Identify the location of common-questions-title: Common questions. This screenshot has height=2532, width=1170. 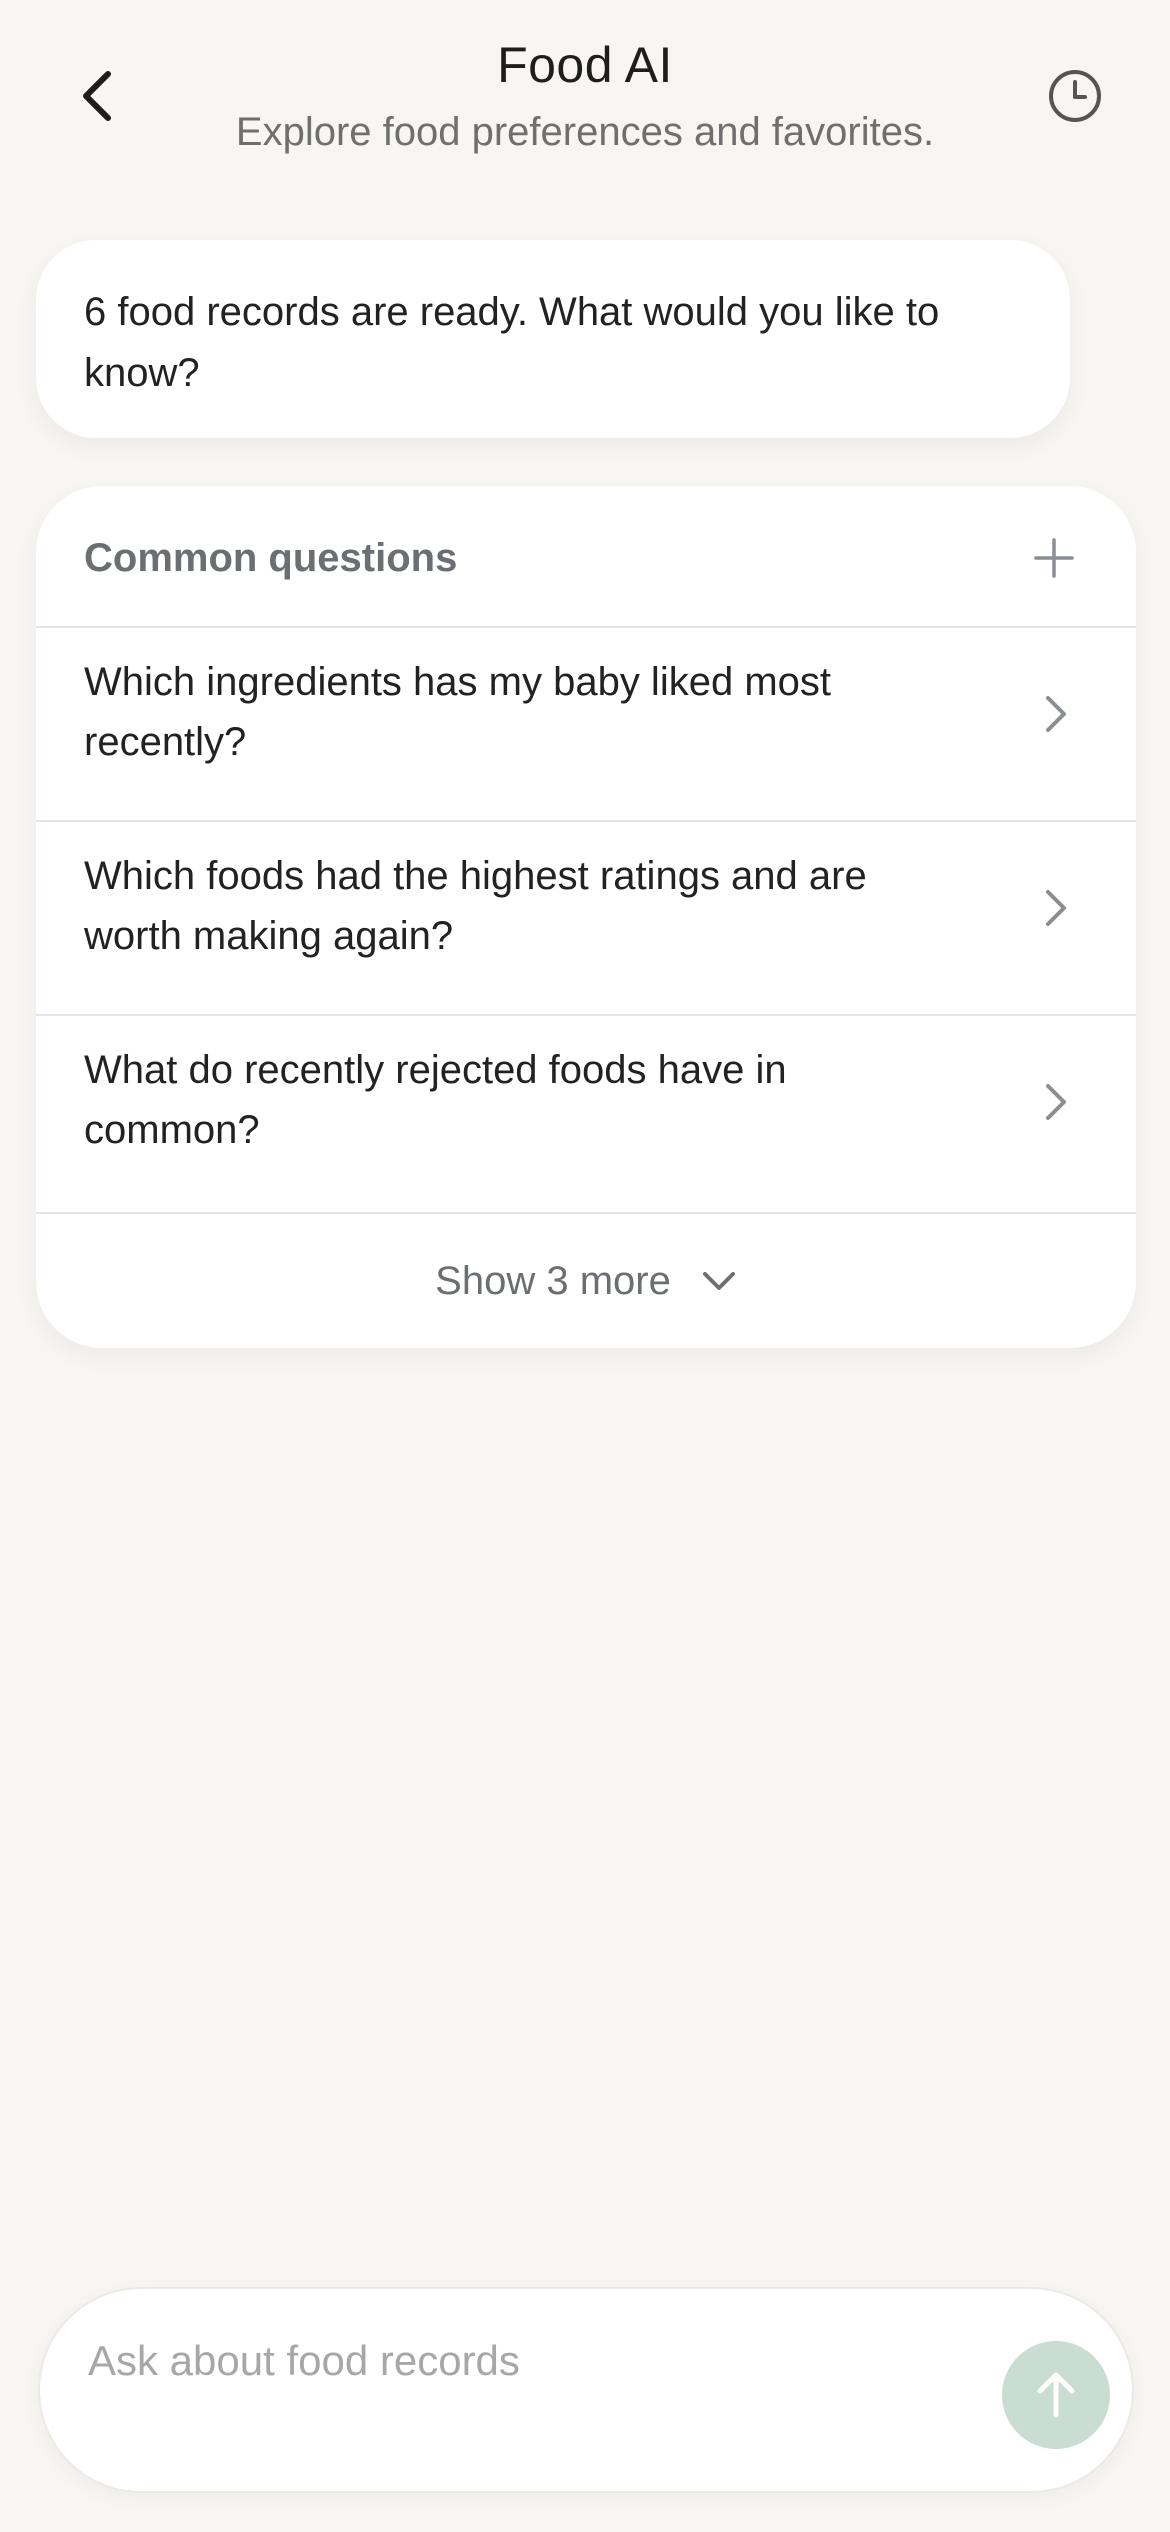
(271, 558).